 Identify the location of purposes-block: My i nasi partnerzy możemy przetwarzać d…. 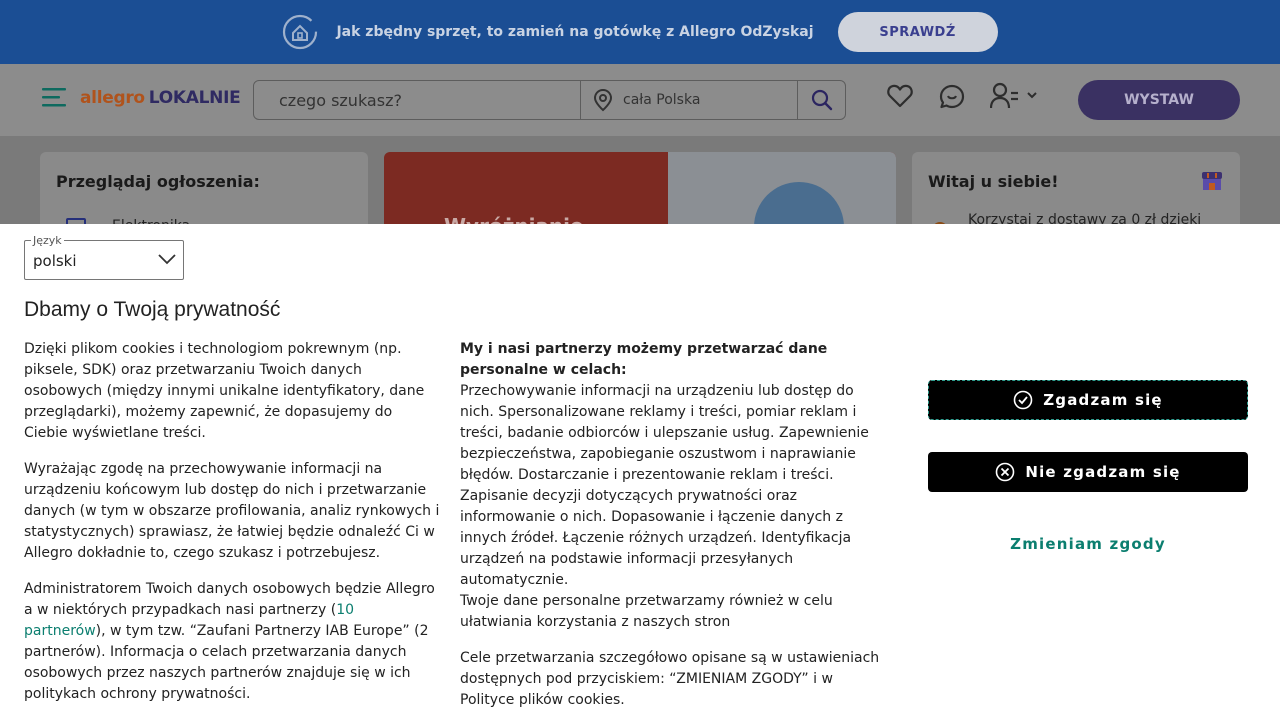
(672, 486).